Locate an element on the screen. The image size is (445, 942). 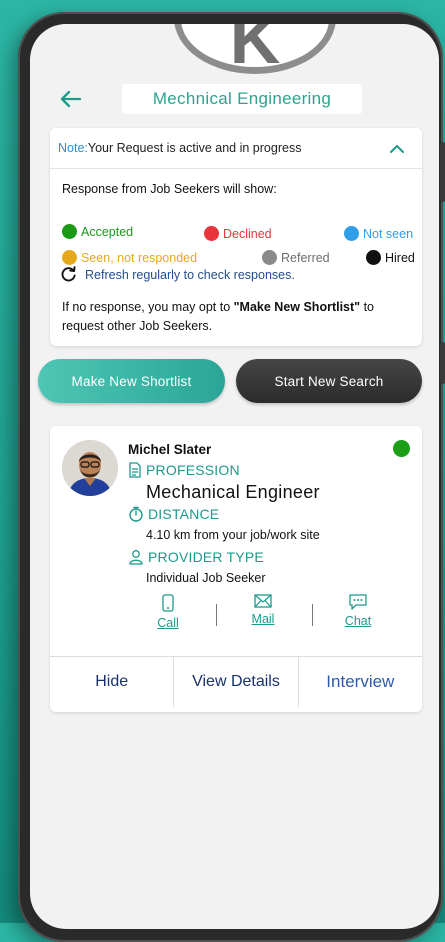
legend-seen-not-responded: Seen, not responded is located at coordinates (129, 257).